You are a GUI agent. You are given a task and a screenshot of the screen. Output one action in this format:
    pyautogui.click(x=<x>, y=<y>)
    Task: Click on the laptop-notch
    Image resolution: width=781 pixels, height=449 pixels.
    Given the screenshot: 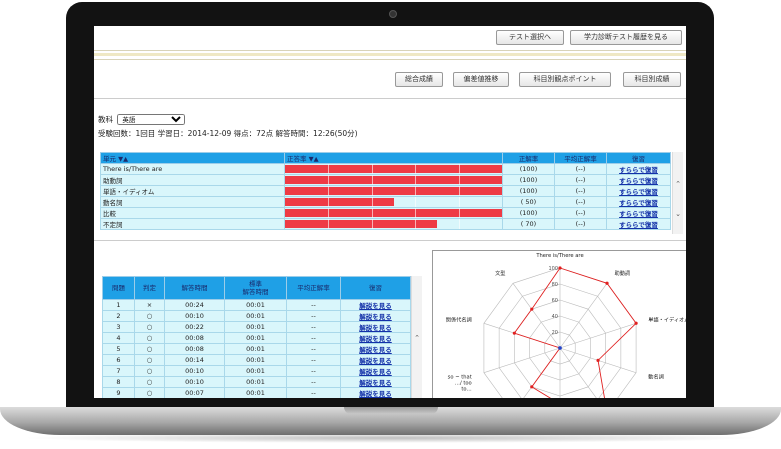 What is the action you would take?
    pyautogui.click(x=391, y=410)
    